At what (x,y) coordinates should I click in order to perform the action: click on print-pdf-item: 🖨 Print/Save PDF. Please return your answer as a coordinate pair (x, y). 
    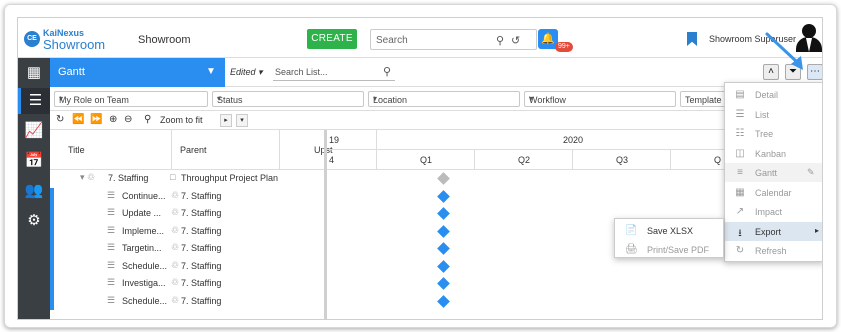
    Looking at the image, I should click on (670, 249).